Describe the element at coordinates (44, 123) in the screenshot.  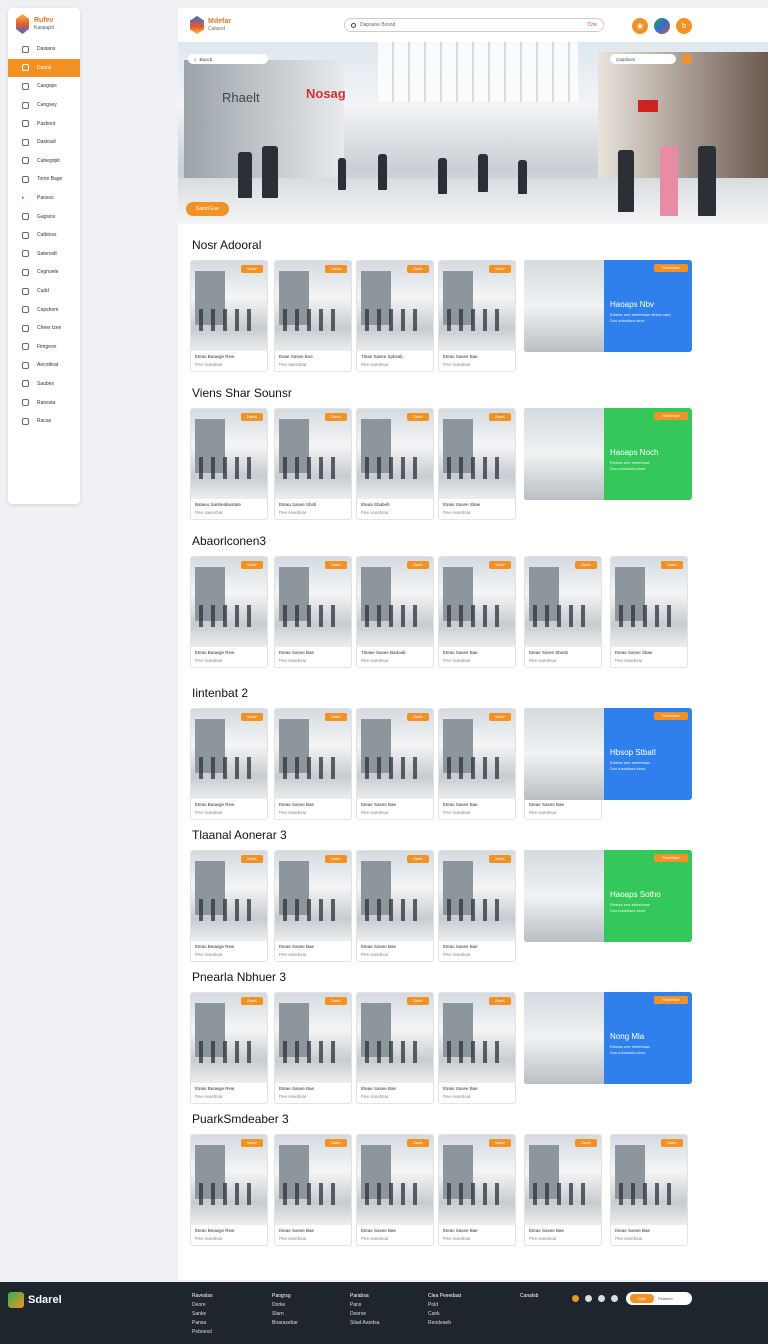
I see `sidebar-item: Pasbnot` at that location.